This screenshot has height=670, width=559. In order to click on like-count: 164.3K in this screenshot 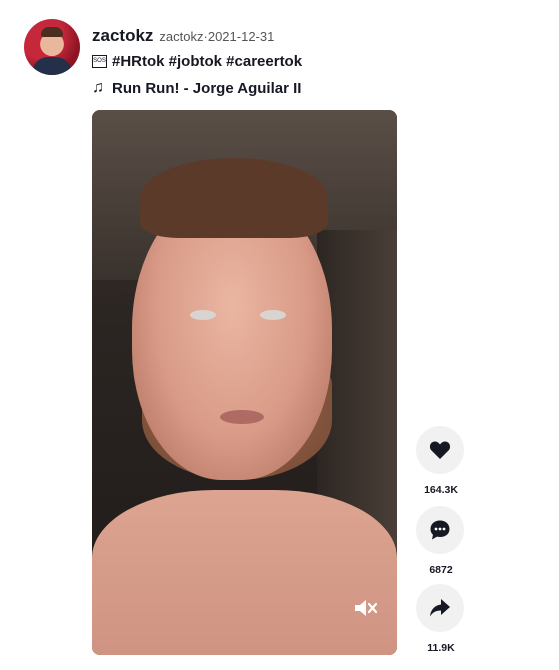, I will do `click(441, 490)`.